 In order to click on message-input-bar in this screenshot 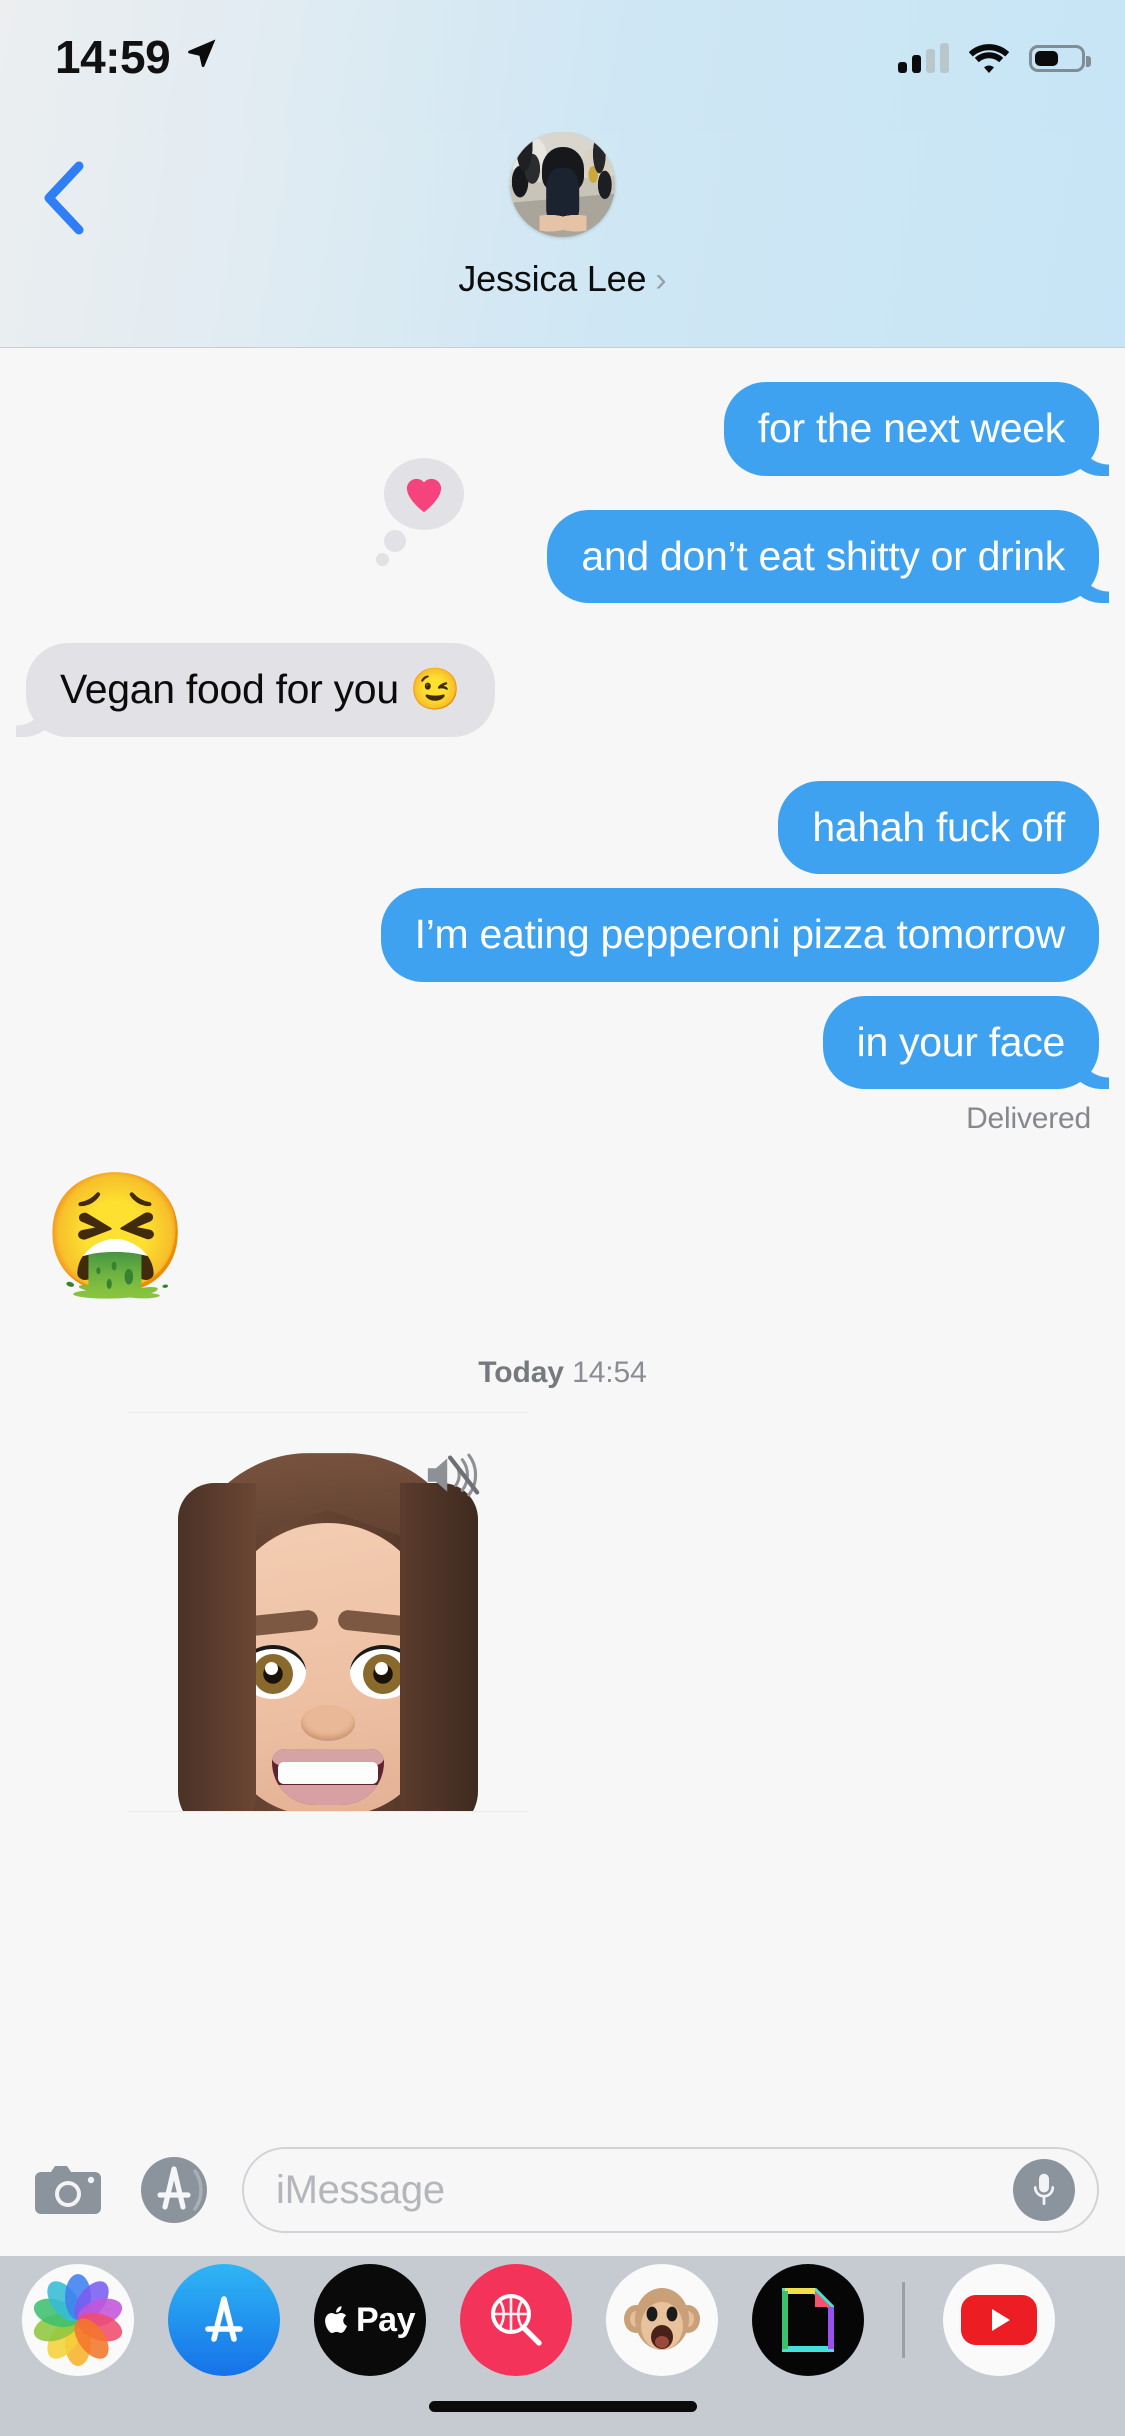, I will do `click(562, 2190)`.